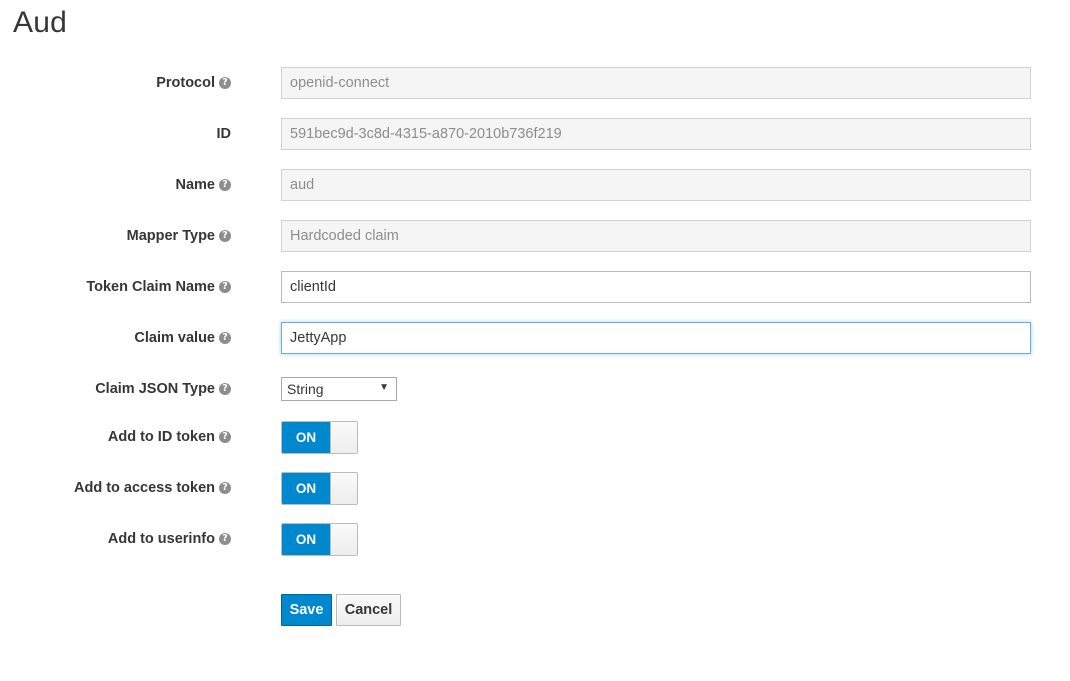  I want to click on dropdown-arrow-icon: ▼, so click(384, 387).